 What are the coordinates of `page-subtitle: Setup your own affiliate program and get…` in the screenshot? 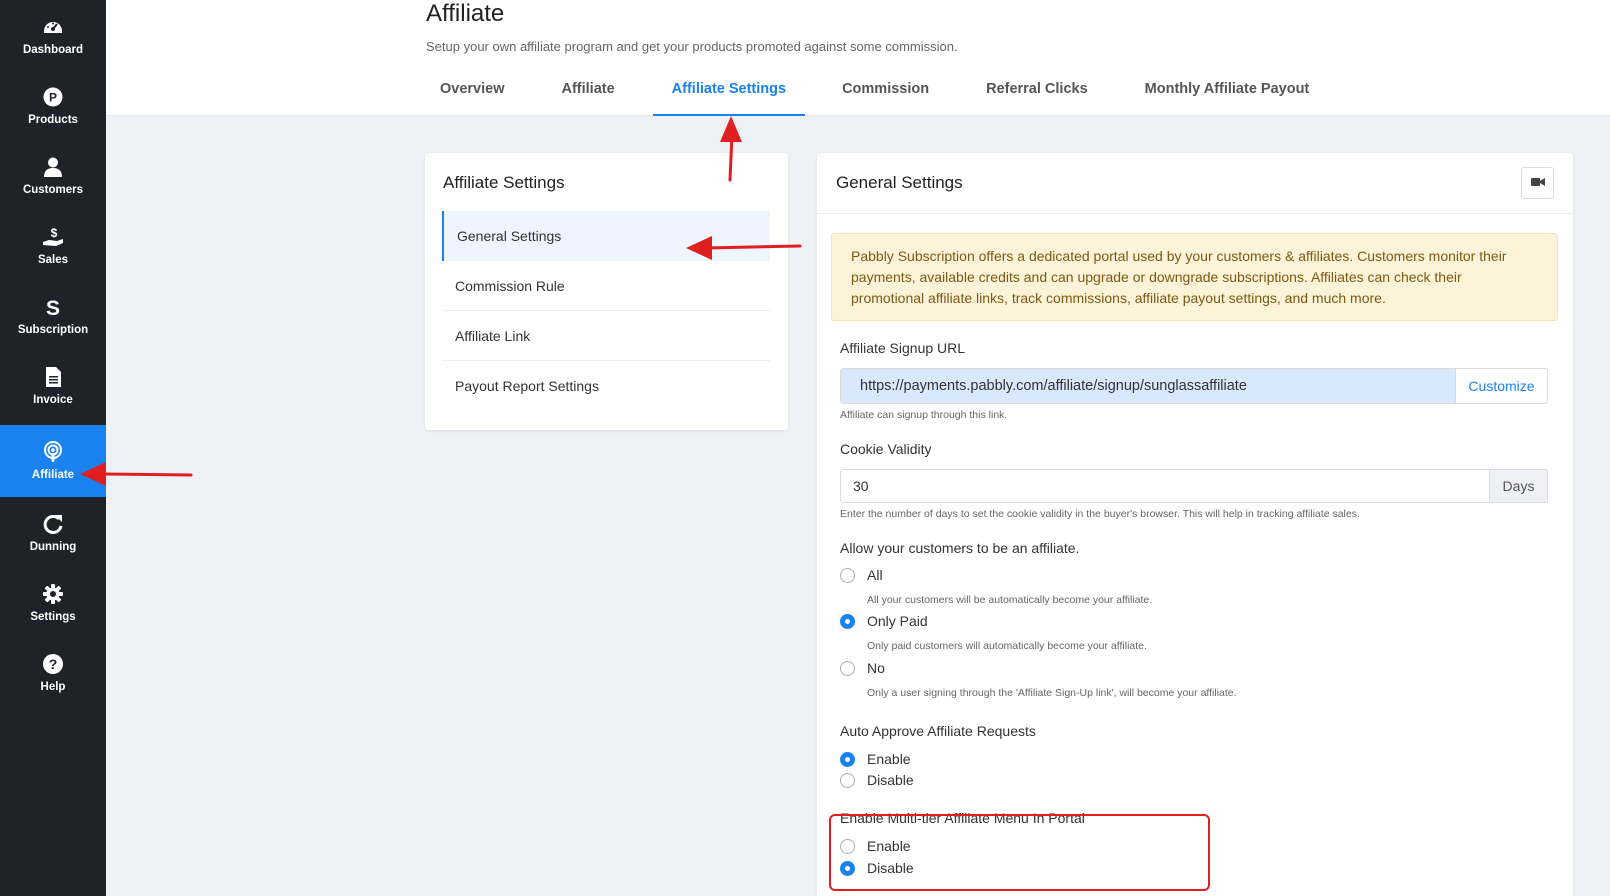 It's located at (692, 46).